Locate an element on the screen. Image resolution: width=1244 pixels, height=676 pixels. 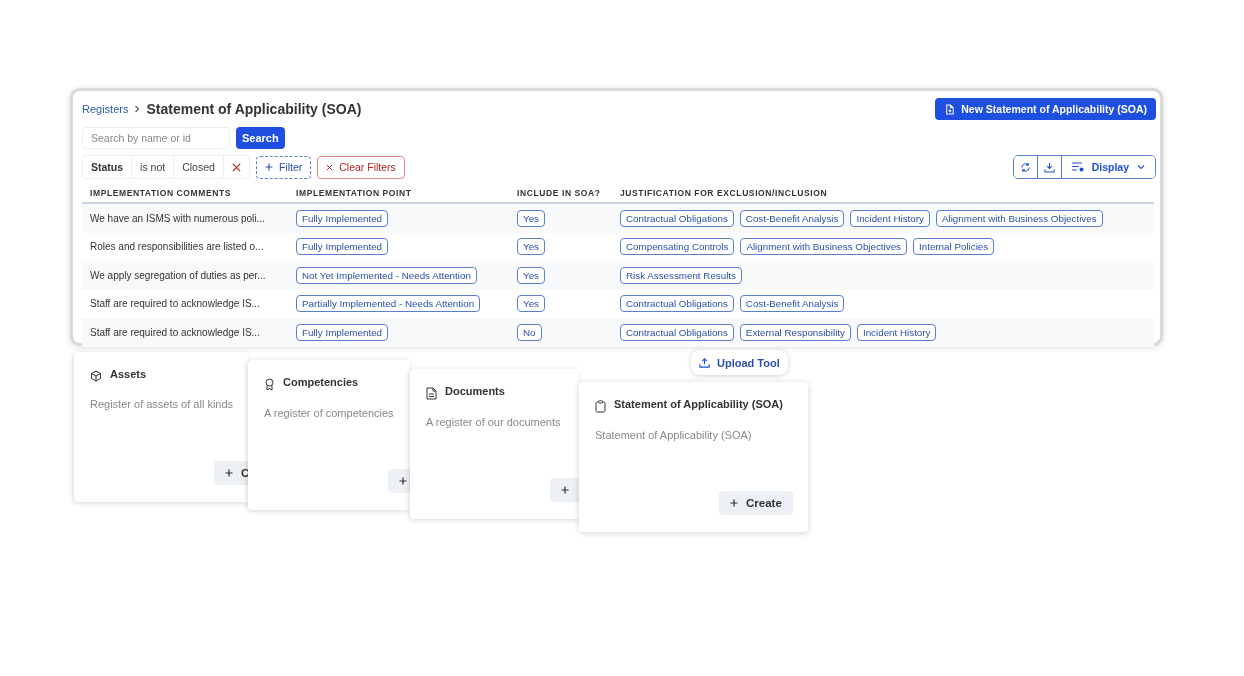
filter-value: Closed is located at coordinates (198, 167).